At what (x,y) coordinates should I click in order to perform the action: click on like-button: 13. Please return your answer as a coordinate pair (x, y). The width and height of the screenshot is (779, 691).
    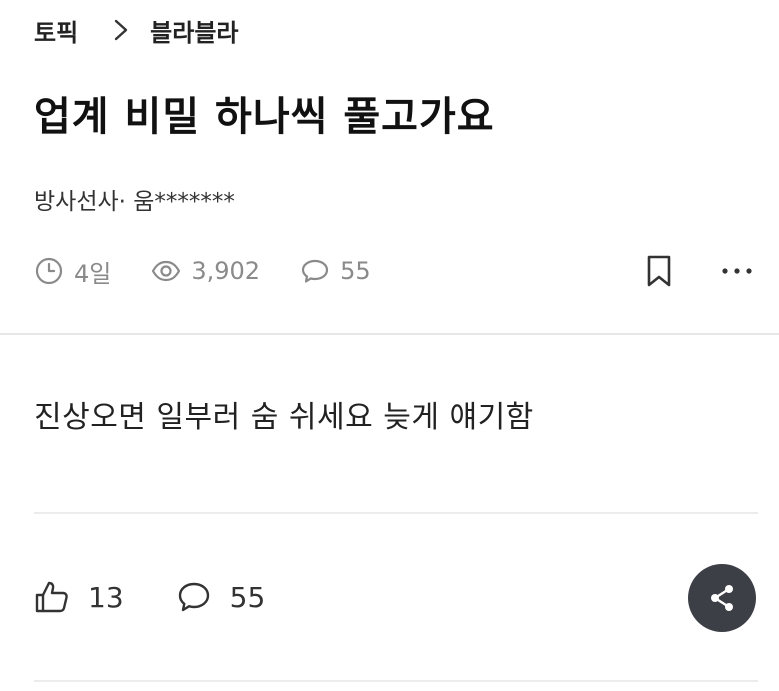
    Looking at the image, I should click on (79, 597).